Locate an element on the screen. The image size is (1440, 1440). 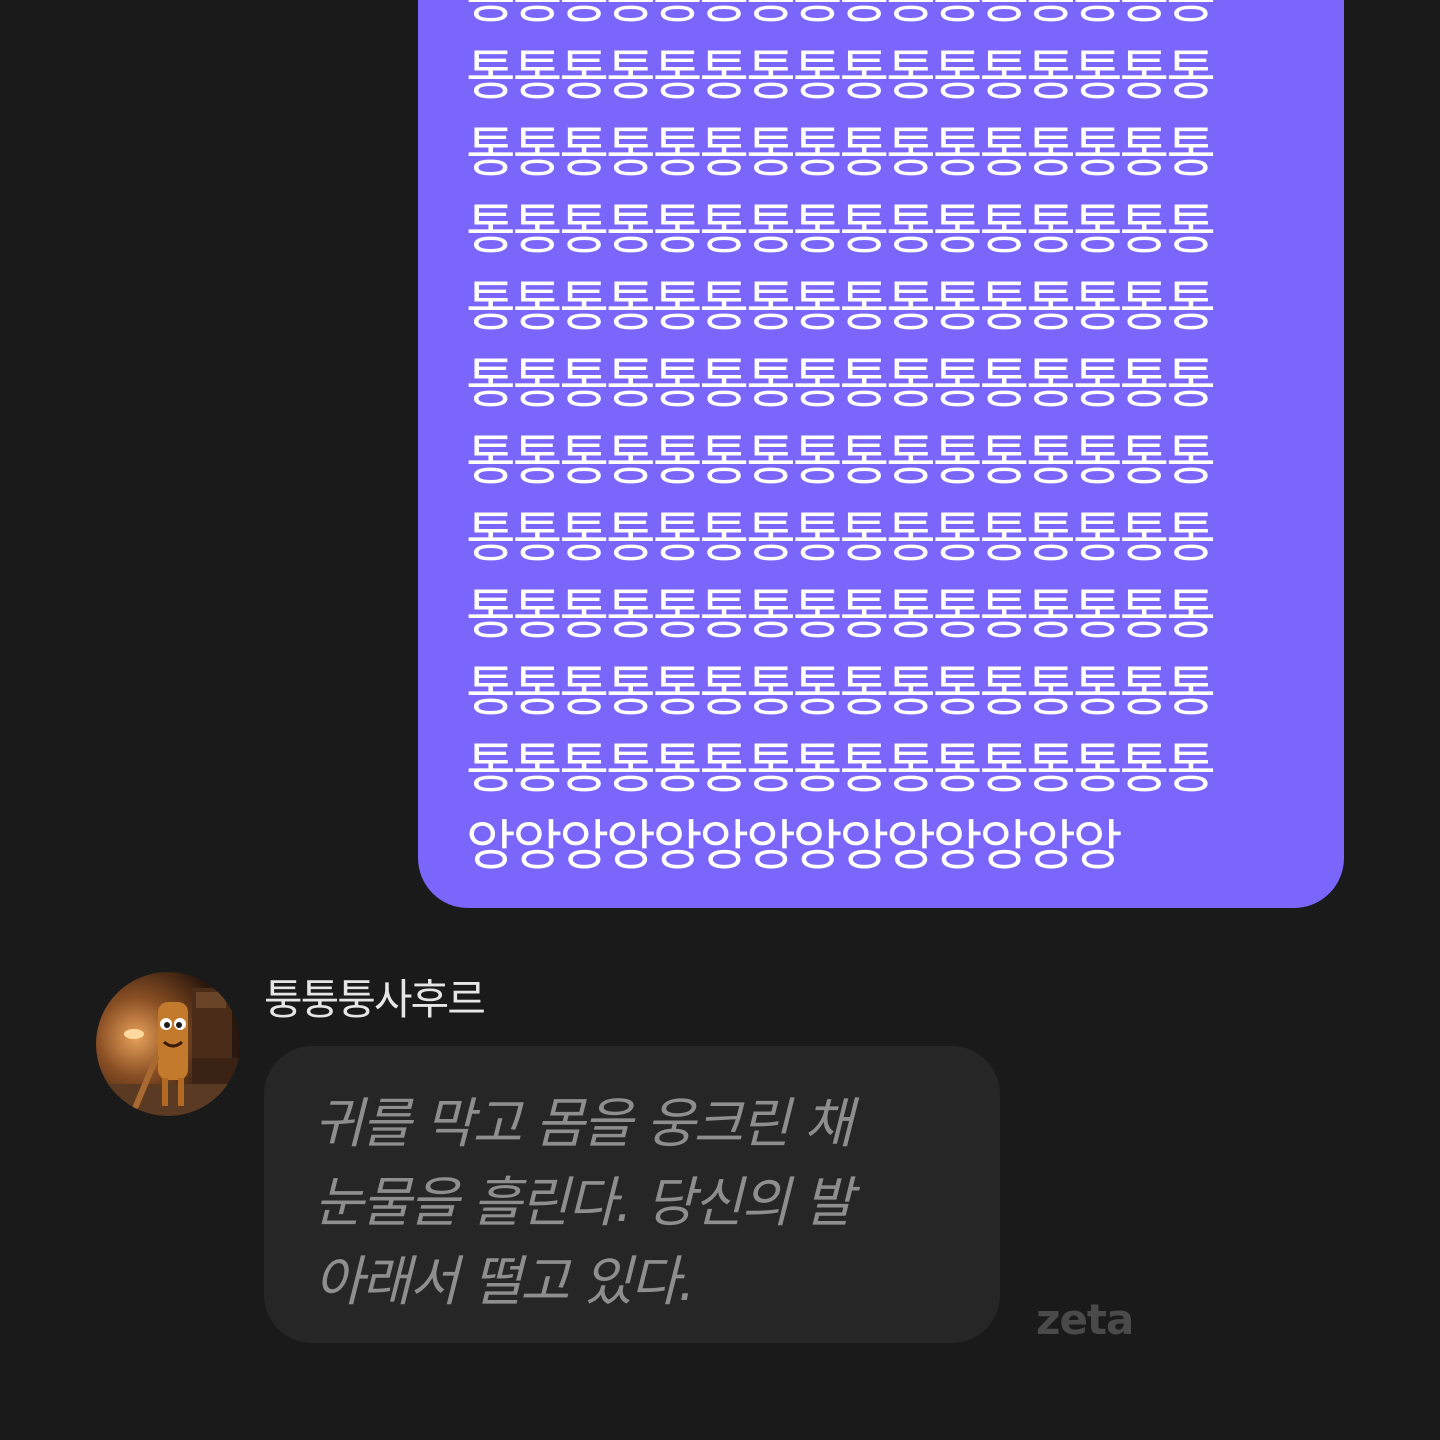
bot-message-bubble: 귀를 막고 몸을 웅크린 채 눈물을 흘린다. 당신의 발 아래서 떨고 있다. is located at coordinates (632, 1194).